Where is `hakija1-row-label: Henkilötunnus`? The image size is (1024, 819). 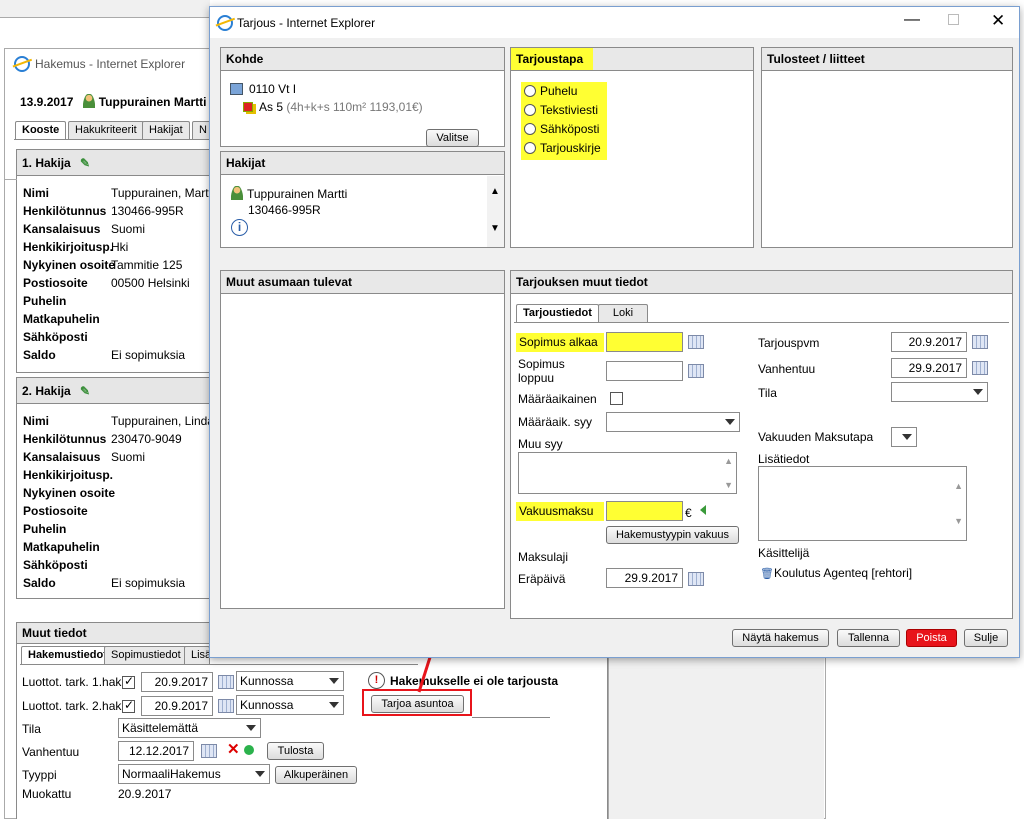
hakija1-row-label: Henkilötunnus is located at coordinates (65, 211).